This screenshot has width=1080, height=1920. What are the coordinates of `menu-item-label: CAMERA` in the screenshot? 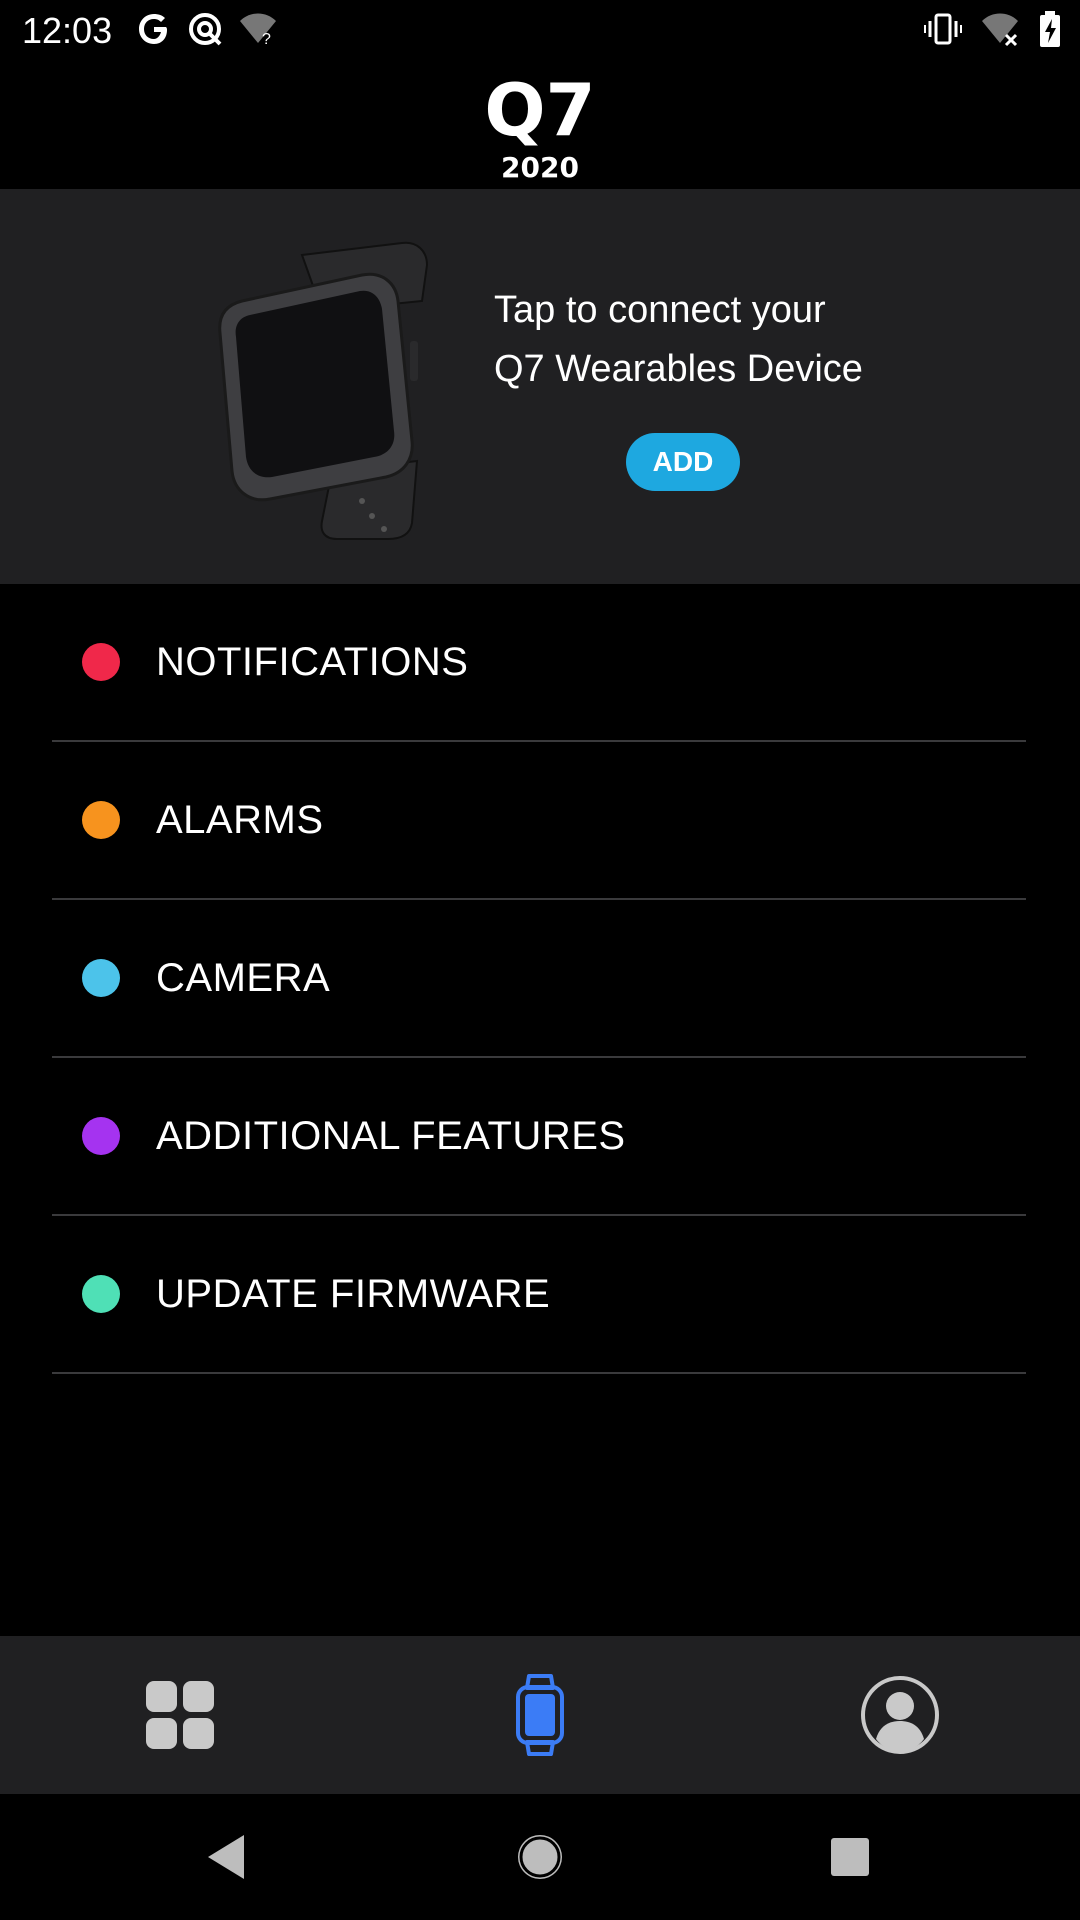 It's located at (243, 977).